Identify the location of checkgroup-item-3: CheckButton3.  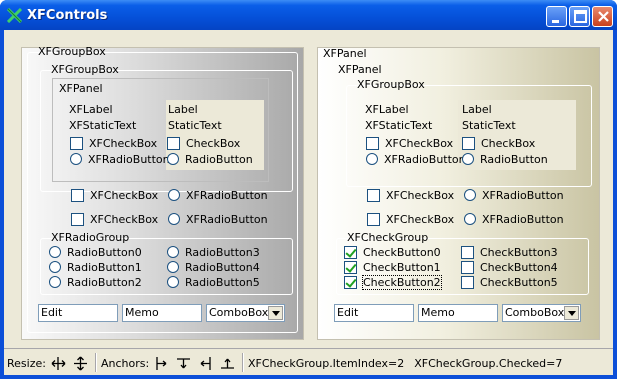
(509, 252).